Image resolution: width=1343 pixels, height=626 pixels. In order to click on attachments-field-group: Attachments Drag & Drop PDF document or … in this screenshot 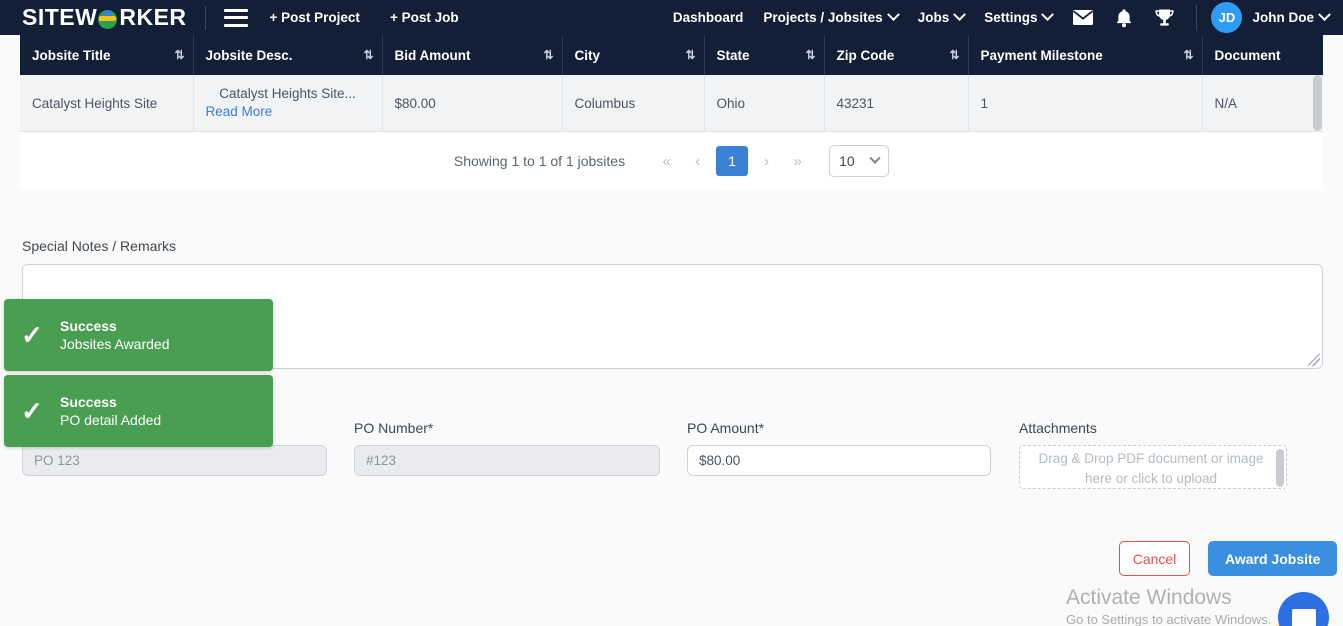, I will do `click(1153, 454)`.